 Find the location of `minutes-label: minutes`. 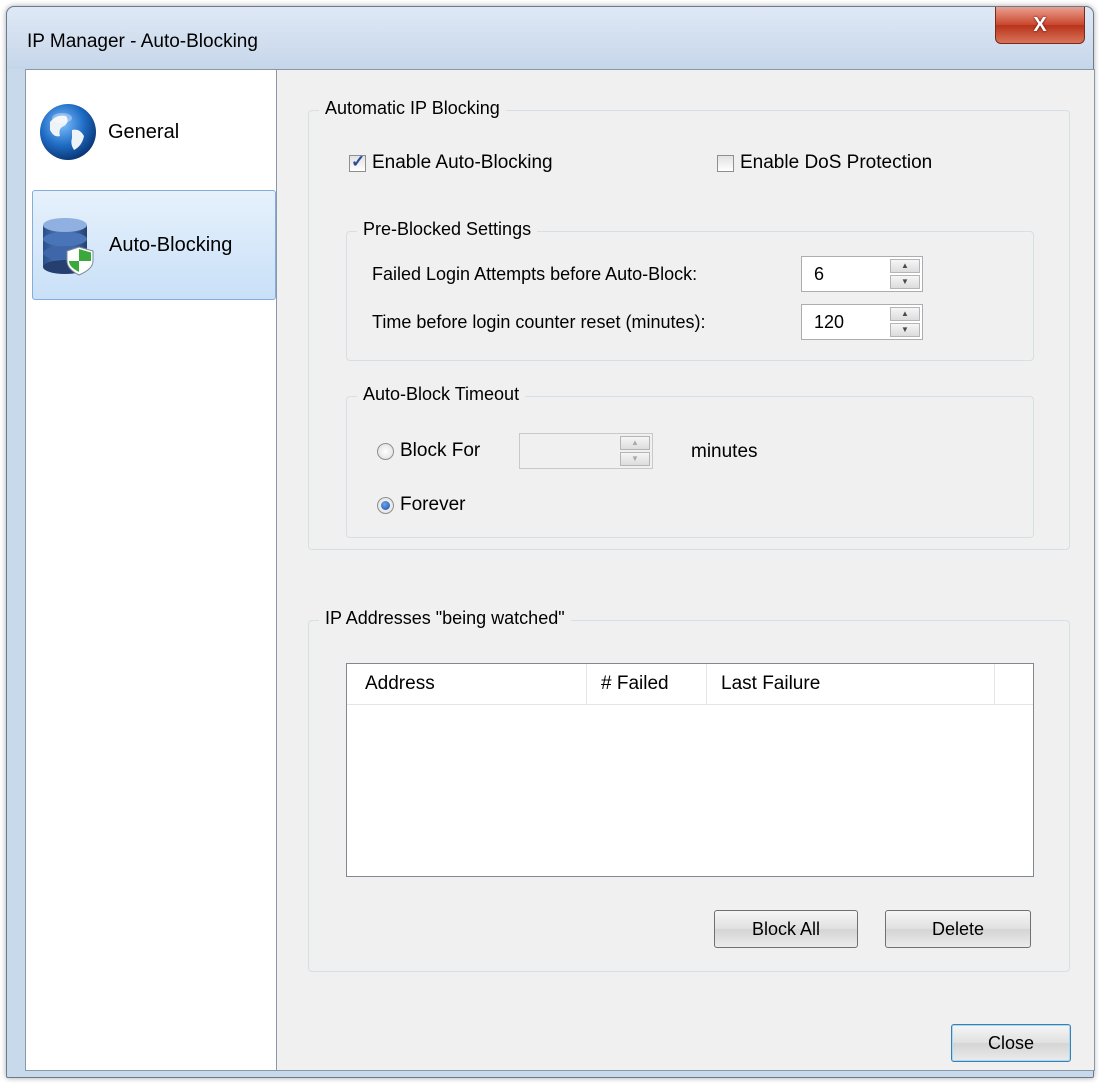

minutes-label: minutes is located at coordinates (724, 451).